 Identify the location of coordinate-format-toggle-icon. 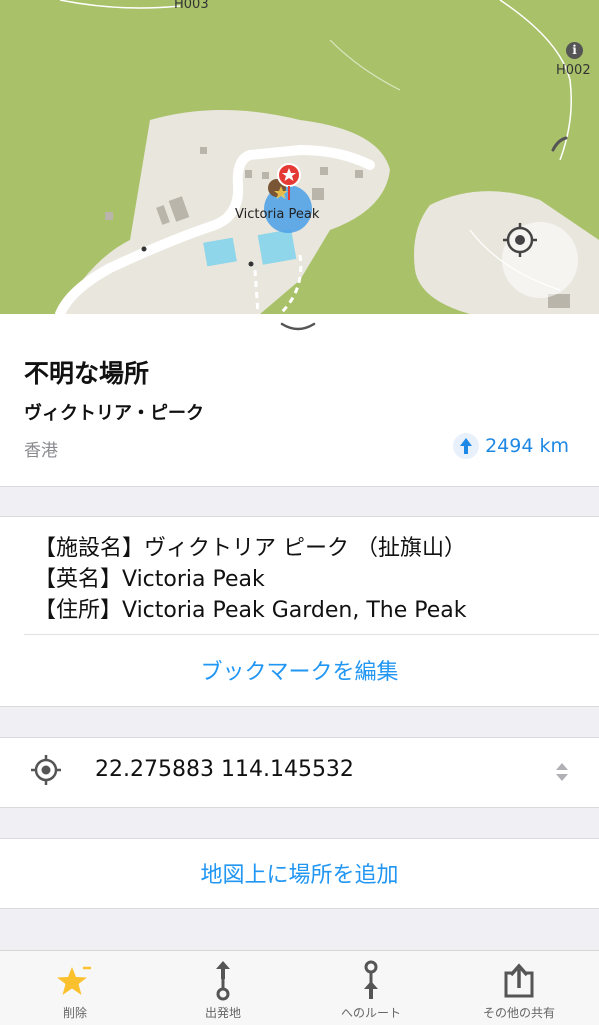
(562, 774).